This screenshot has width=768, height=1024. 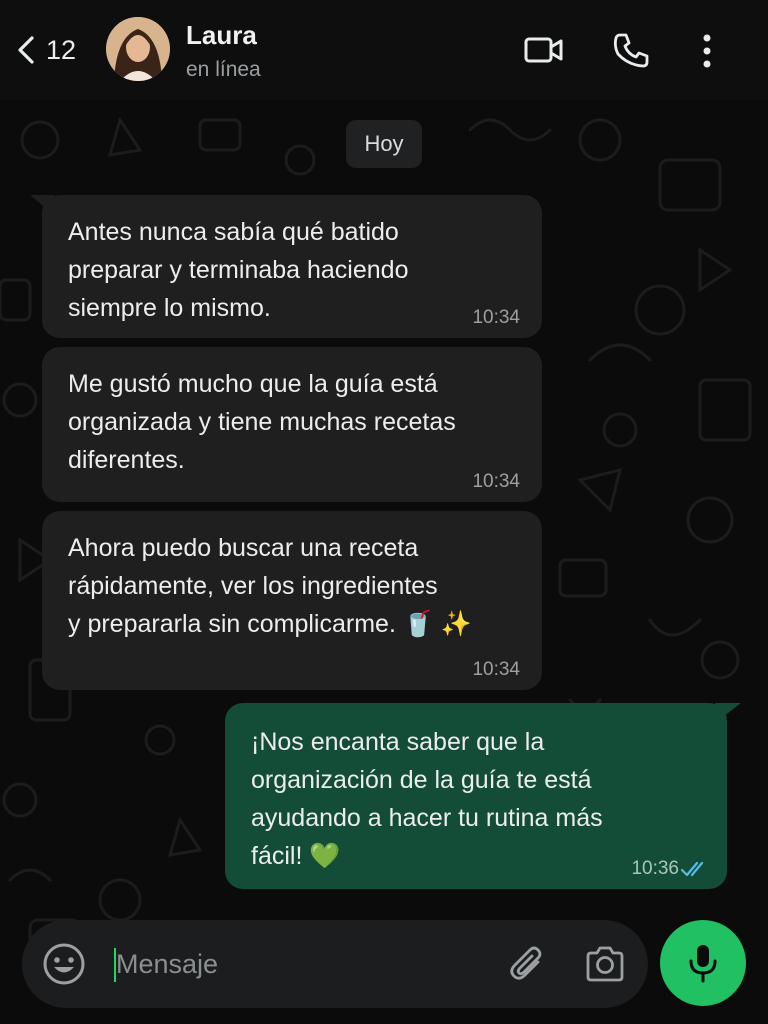 What do you see at coordinates (544, 50) in the screenshot?
I see `video-call-icon` at bounding box center [544, 50].